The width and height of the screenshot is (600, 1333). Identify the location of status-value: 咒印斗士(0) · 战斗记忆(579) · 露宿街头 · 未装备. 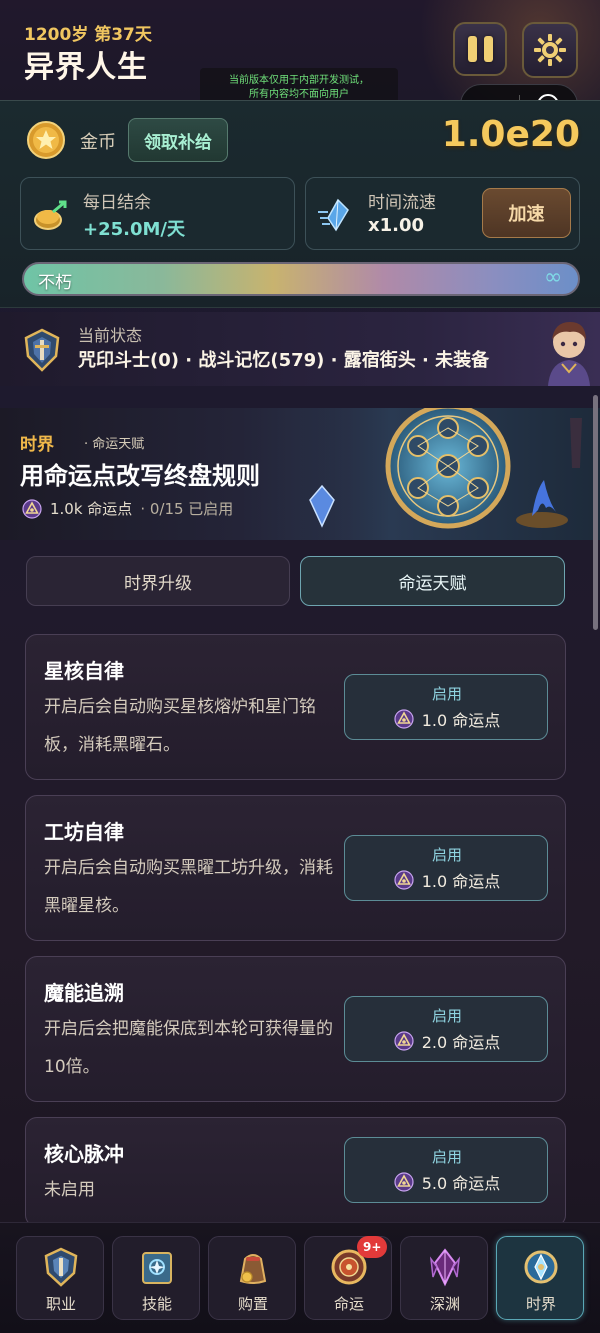
(284, 360).